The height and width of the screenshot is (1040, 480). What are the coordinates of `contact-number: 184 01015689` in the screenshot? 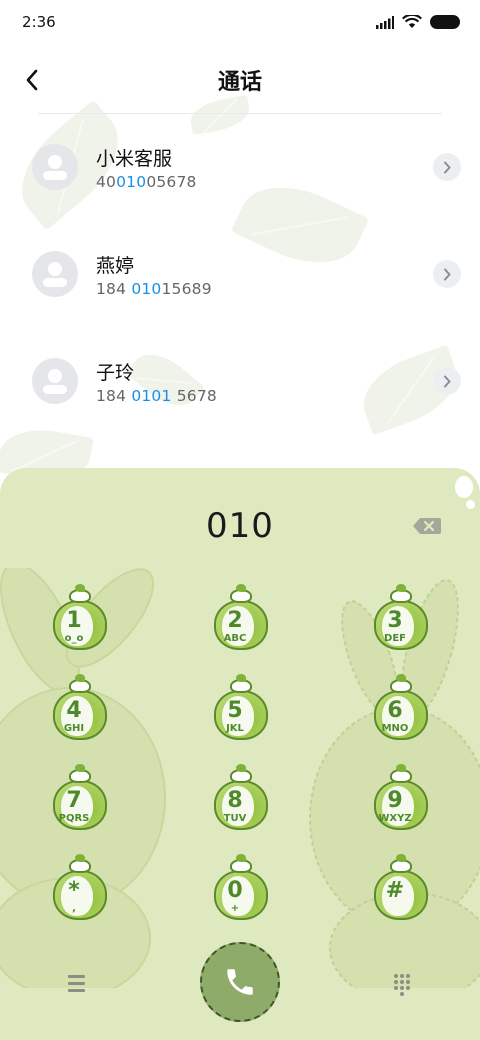 It's located at (154, 289).